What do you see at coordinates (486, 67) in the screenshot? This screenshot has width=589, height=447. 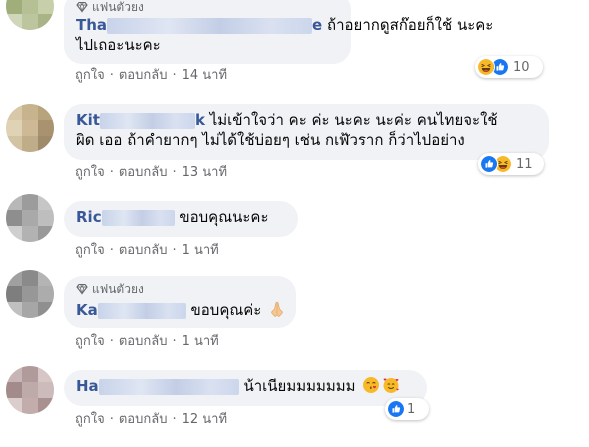 I see `haha-icon` at bounding box center [486, 67].